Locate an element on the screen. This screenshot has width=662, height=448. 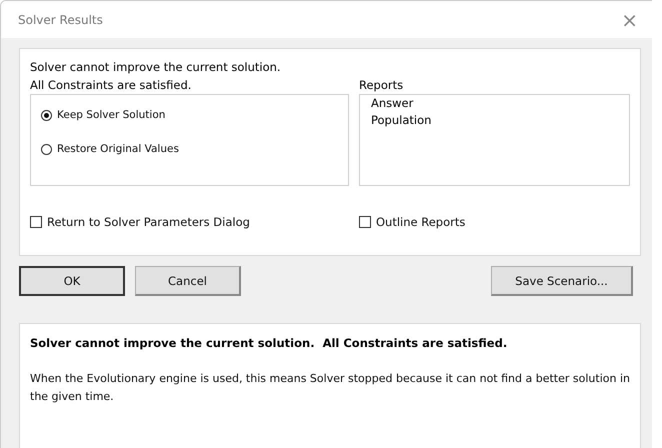
list-item: Population is located at coordinates (401, 120).